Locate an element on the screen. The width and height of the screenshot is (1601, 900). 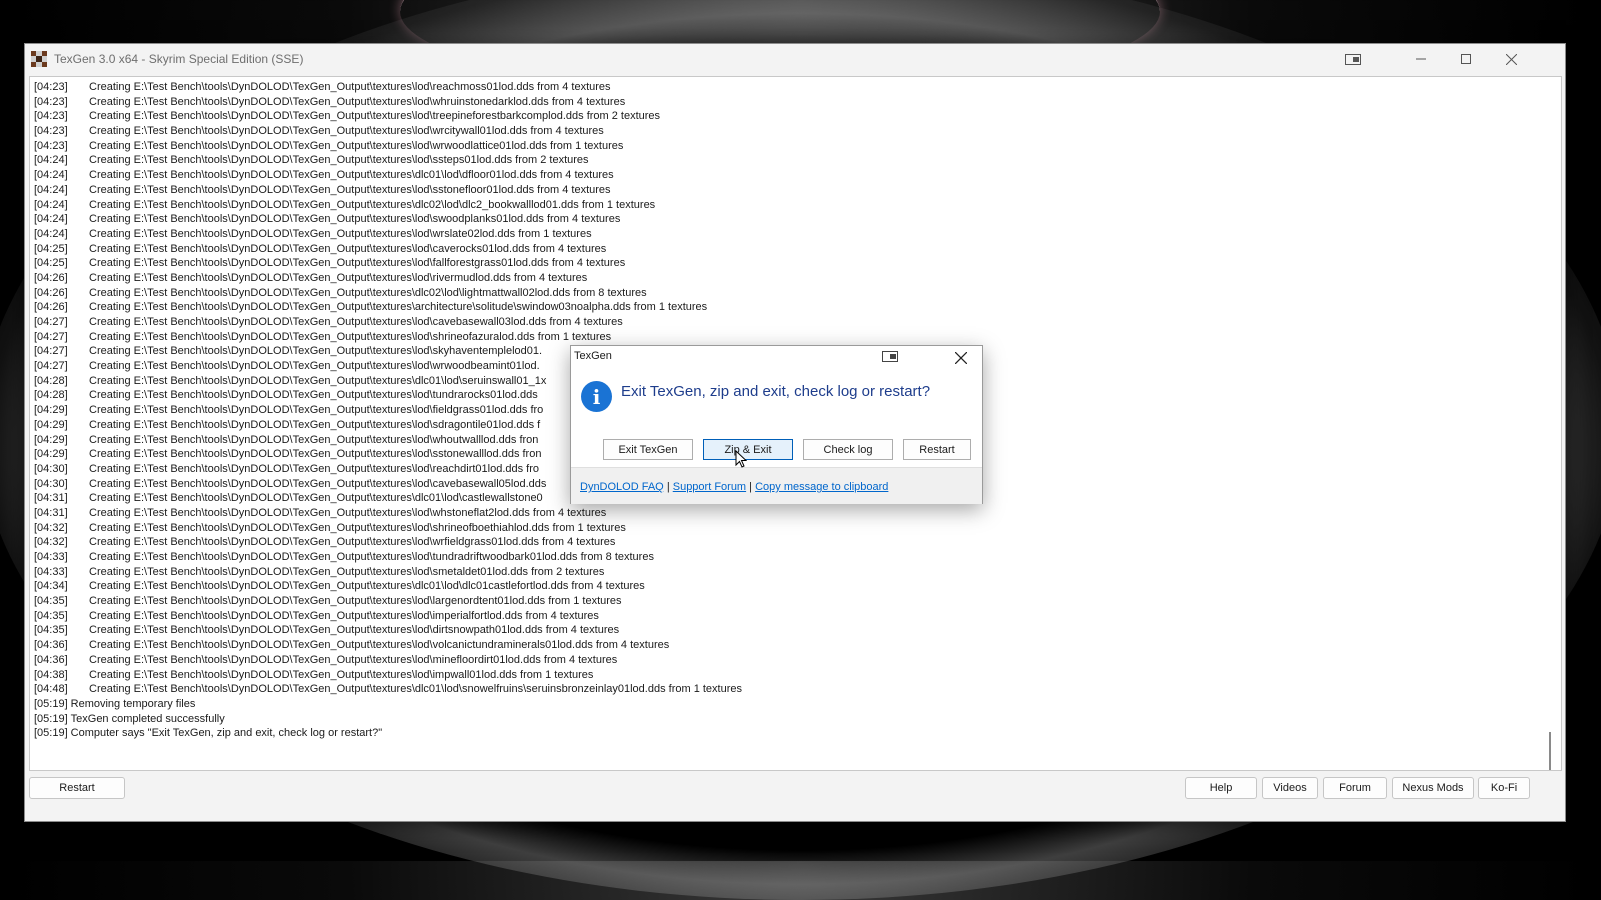
log-line: [05:19] TexGen completed successfully is located at coordinates (787, 719).